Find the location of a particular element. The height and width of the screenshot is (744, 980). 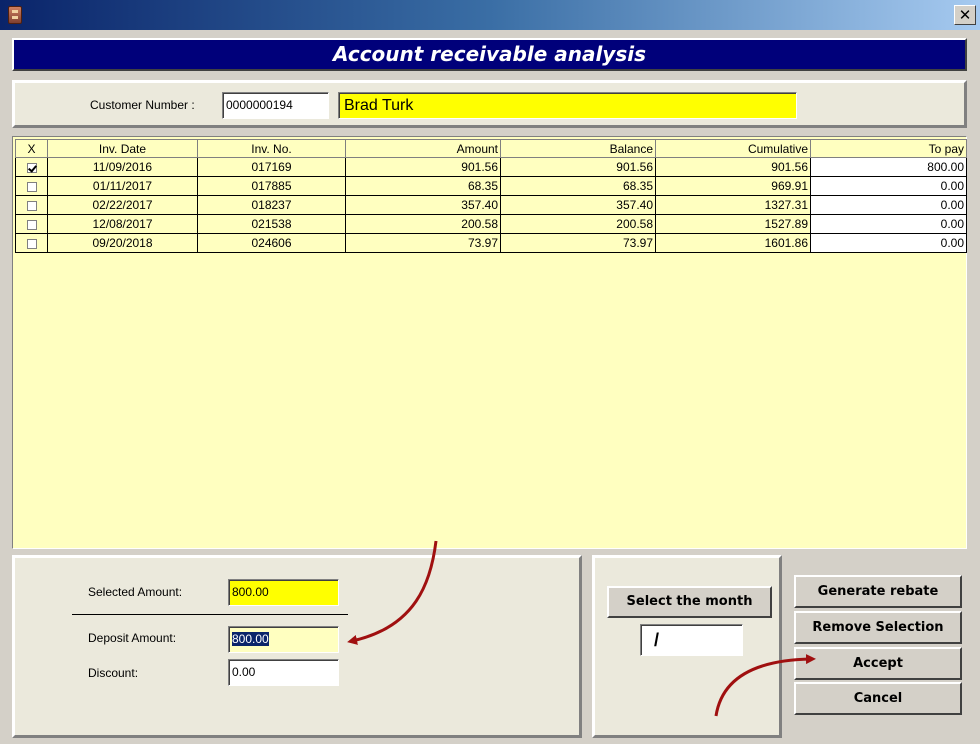

balance-cell: 200.58 is located at coordinates (578, 224).